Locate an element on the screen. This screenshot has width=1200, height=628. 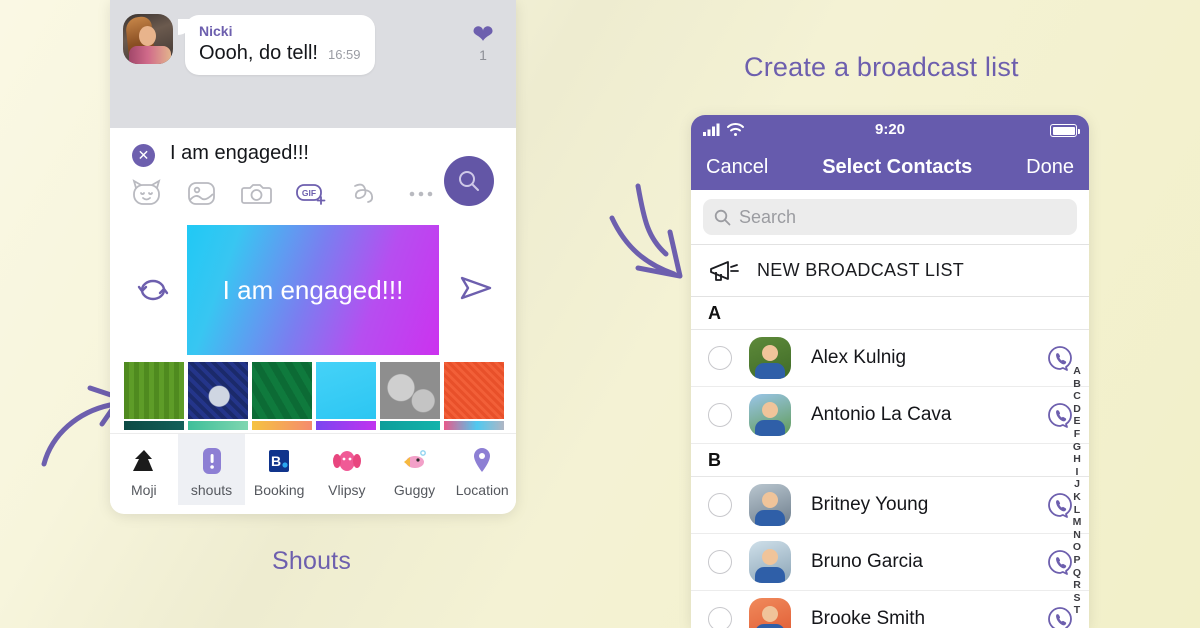
tab-label: Location is located at coordinates (482, 490).